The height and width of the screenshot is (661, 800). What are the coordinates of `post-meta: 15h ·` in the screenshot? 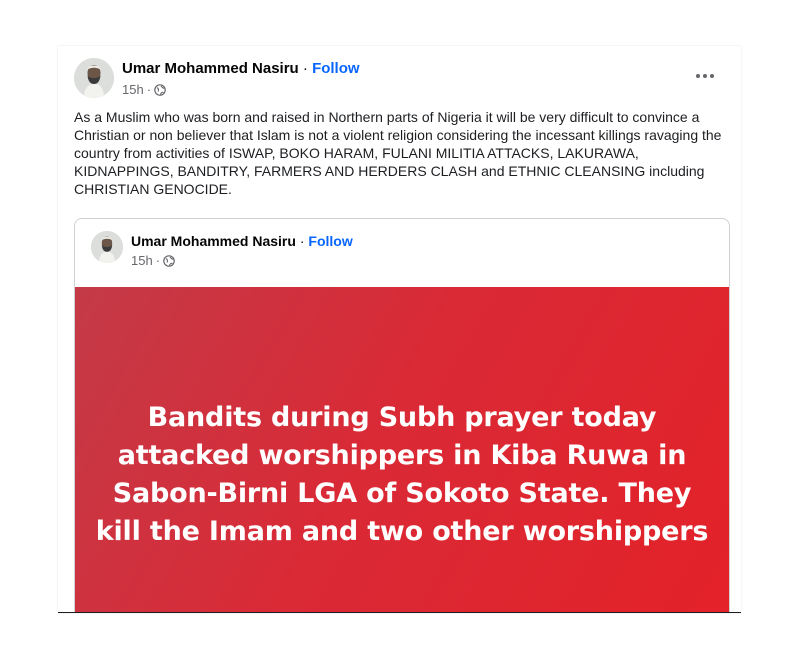 It's located at (144, 89).